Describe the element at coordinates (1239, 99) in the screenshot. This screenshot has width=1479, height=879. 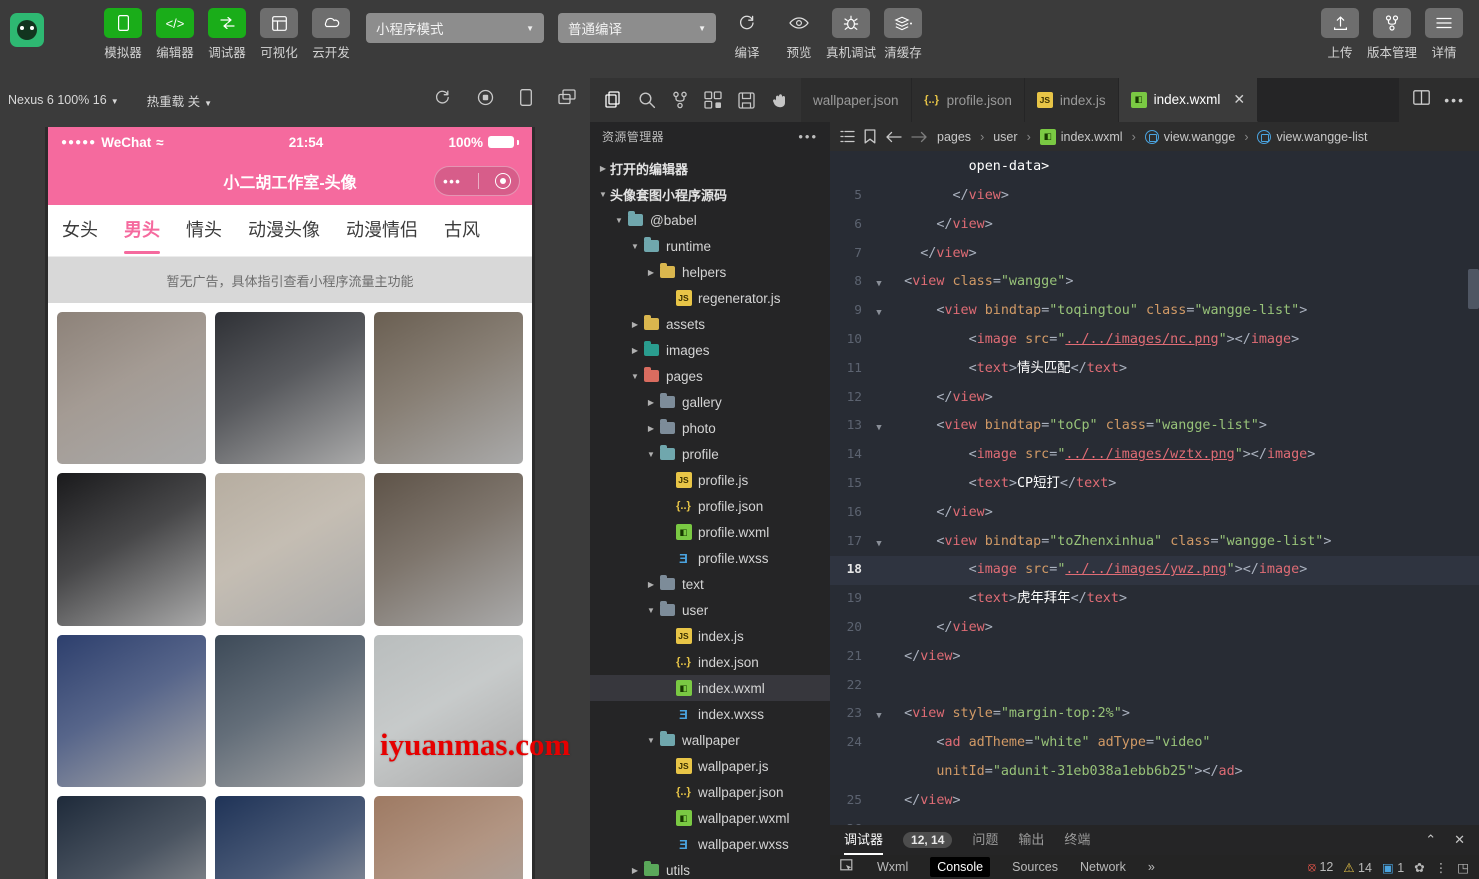
I see `close-icon: ✕` at that location.